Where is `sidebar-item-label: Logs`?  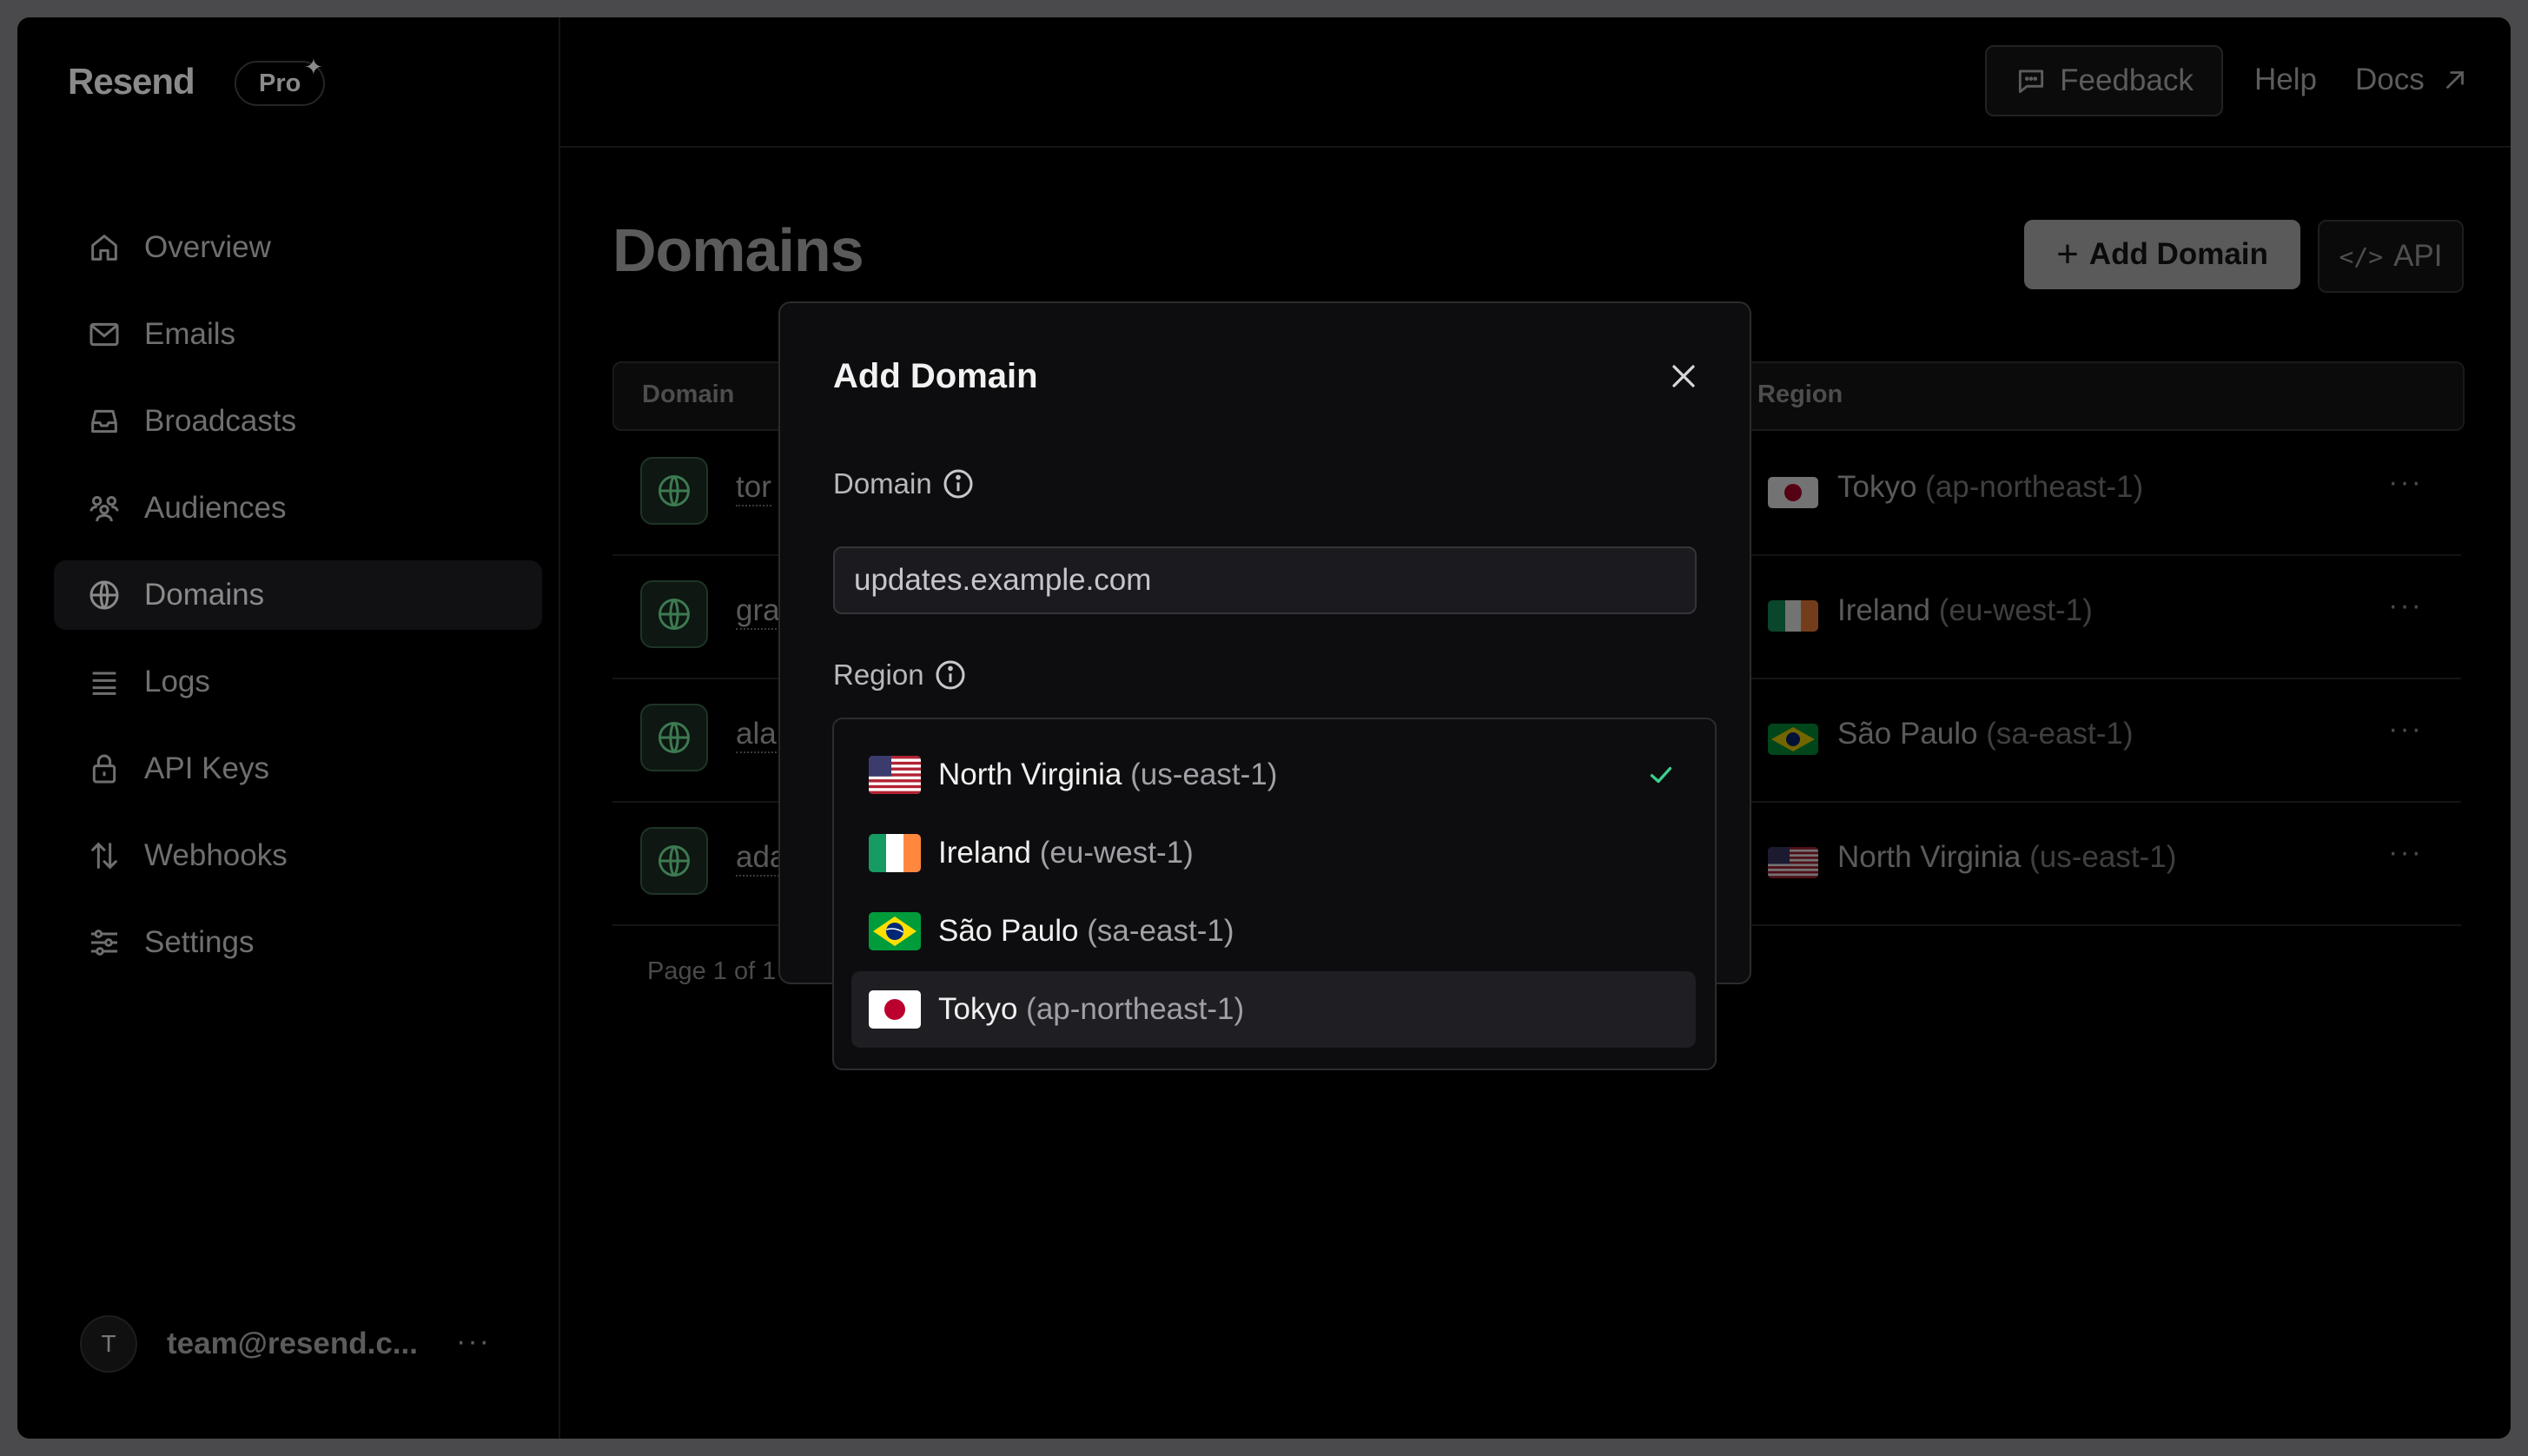 sidebar-item-label: Logs is located at coordinates (177, 681).